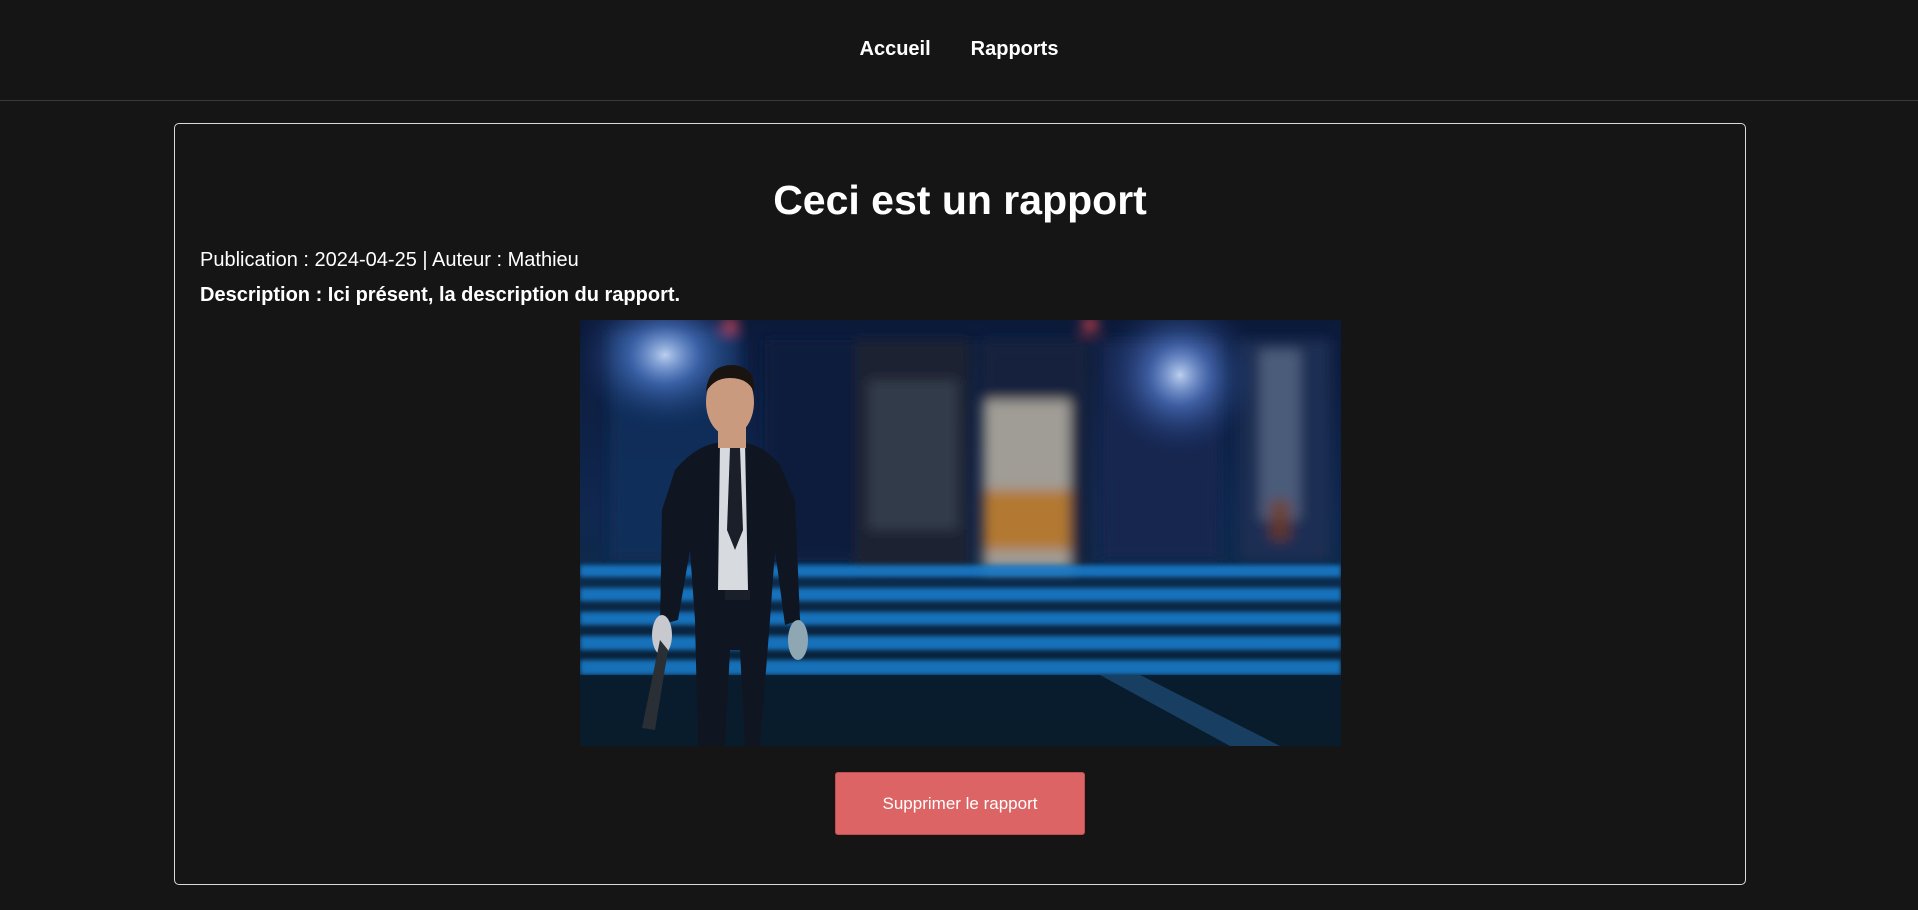  Describe the element at coordinates (895, 49) in the screenshot. I see `nav-link-accueil: Accueil` at that location.